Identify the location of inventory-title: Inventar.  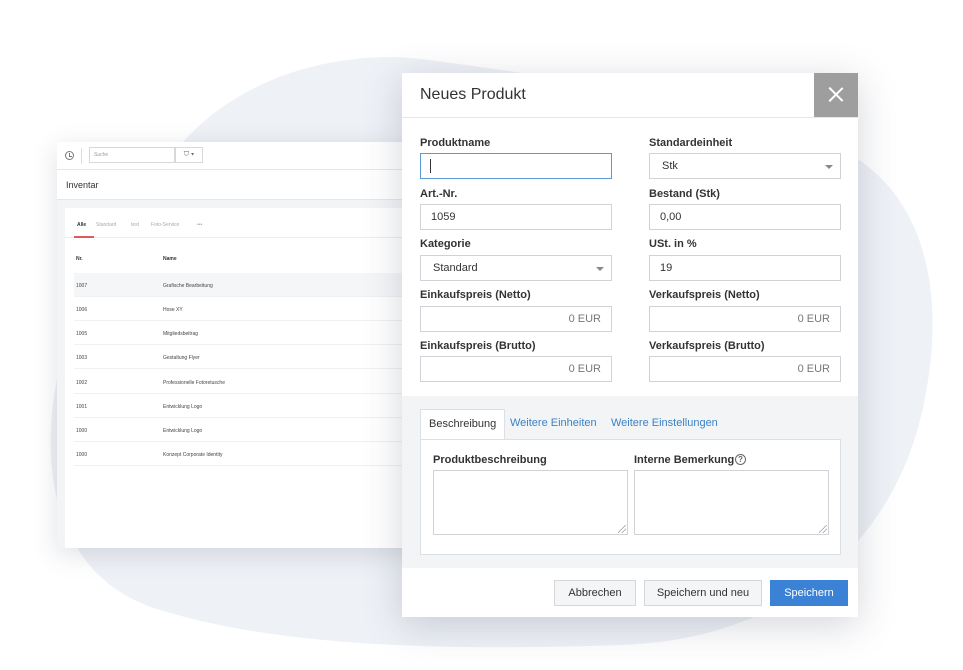
(82, 185).